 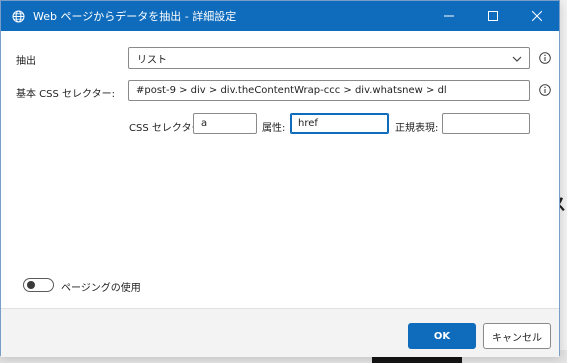 What do you see at coordinates (38, 285) in the screenshot?
I see `paging-toggle` at bounding box center [38, 285].